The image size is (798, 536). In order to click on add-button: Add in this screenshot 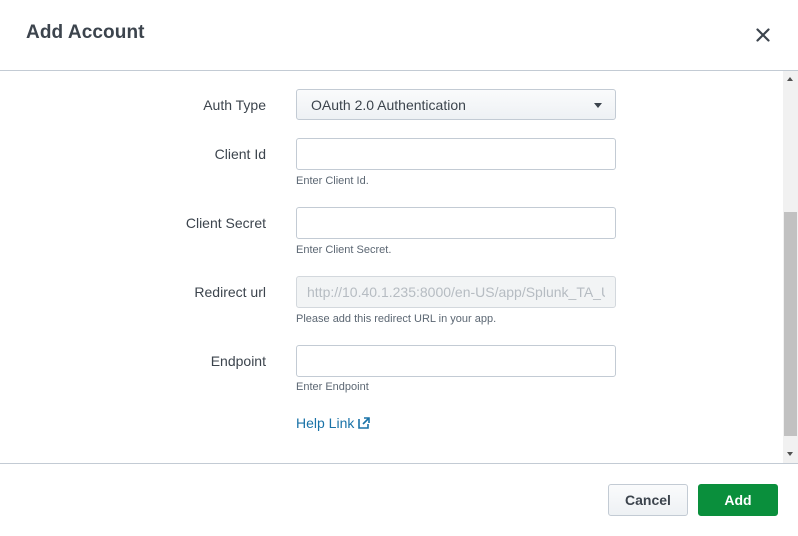, I will do `click(738, 500)`.